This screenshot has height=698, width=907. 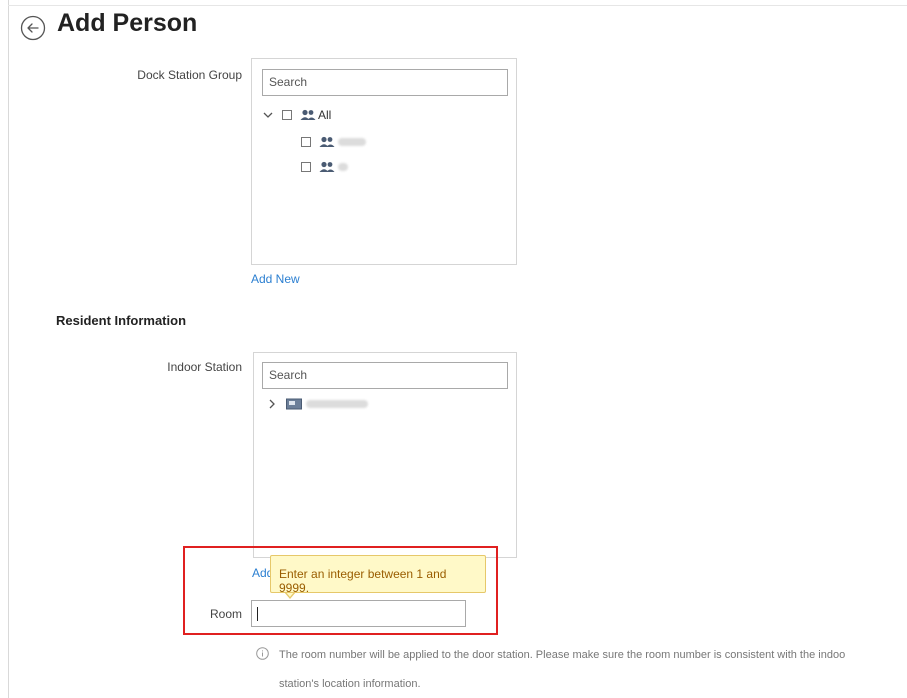 What do you see at coordinates (337, 404) in the screenshot?
I see `tree-label-community-redacted` at bounding box center [337, 404].